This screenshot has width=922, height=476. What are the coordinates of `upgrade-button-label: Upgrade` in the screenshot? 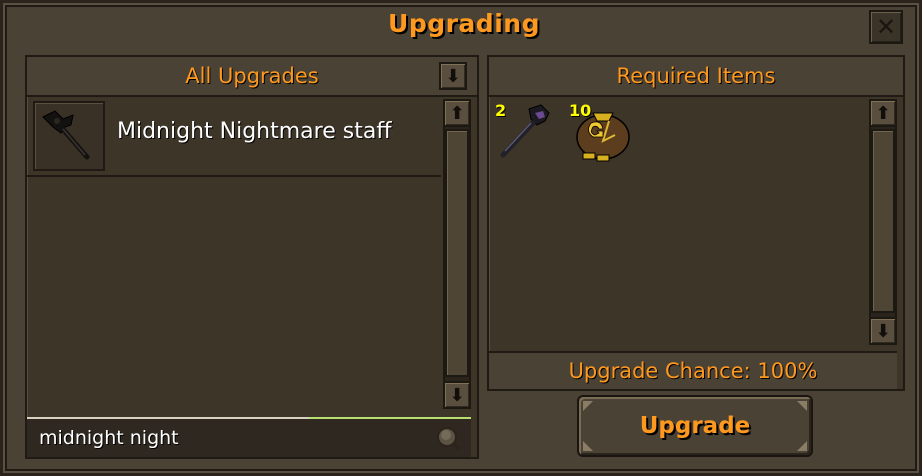 It's located at (695, 426).